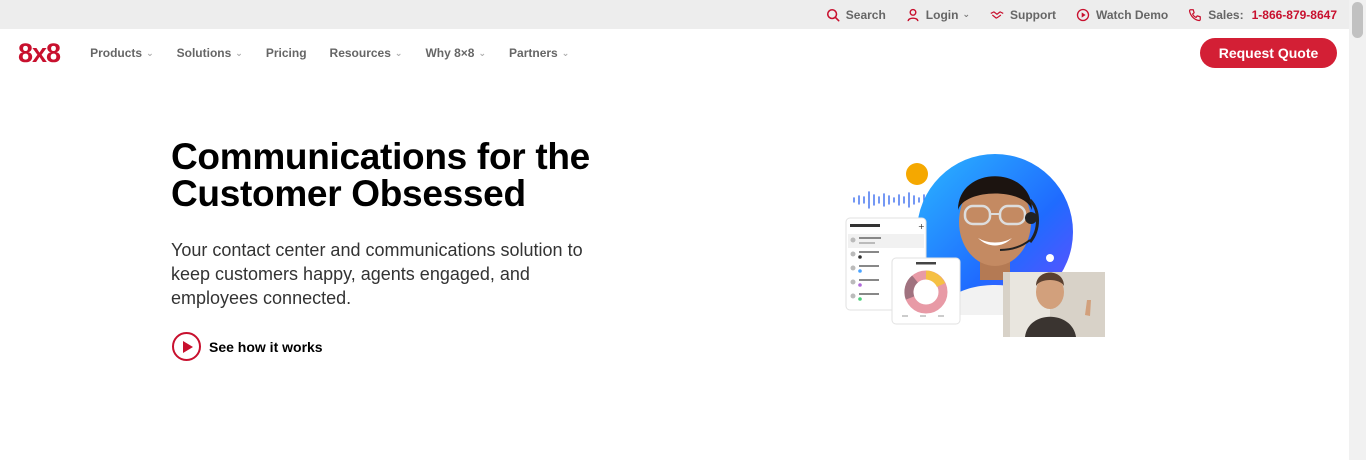 The image size is (1366, 460). I want to click on nav-item-label: Pricing, so click(286, 53).